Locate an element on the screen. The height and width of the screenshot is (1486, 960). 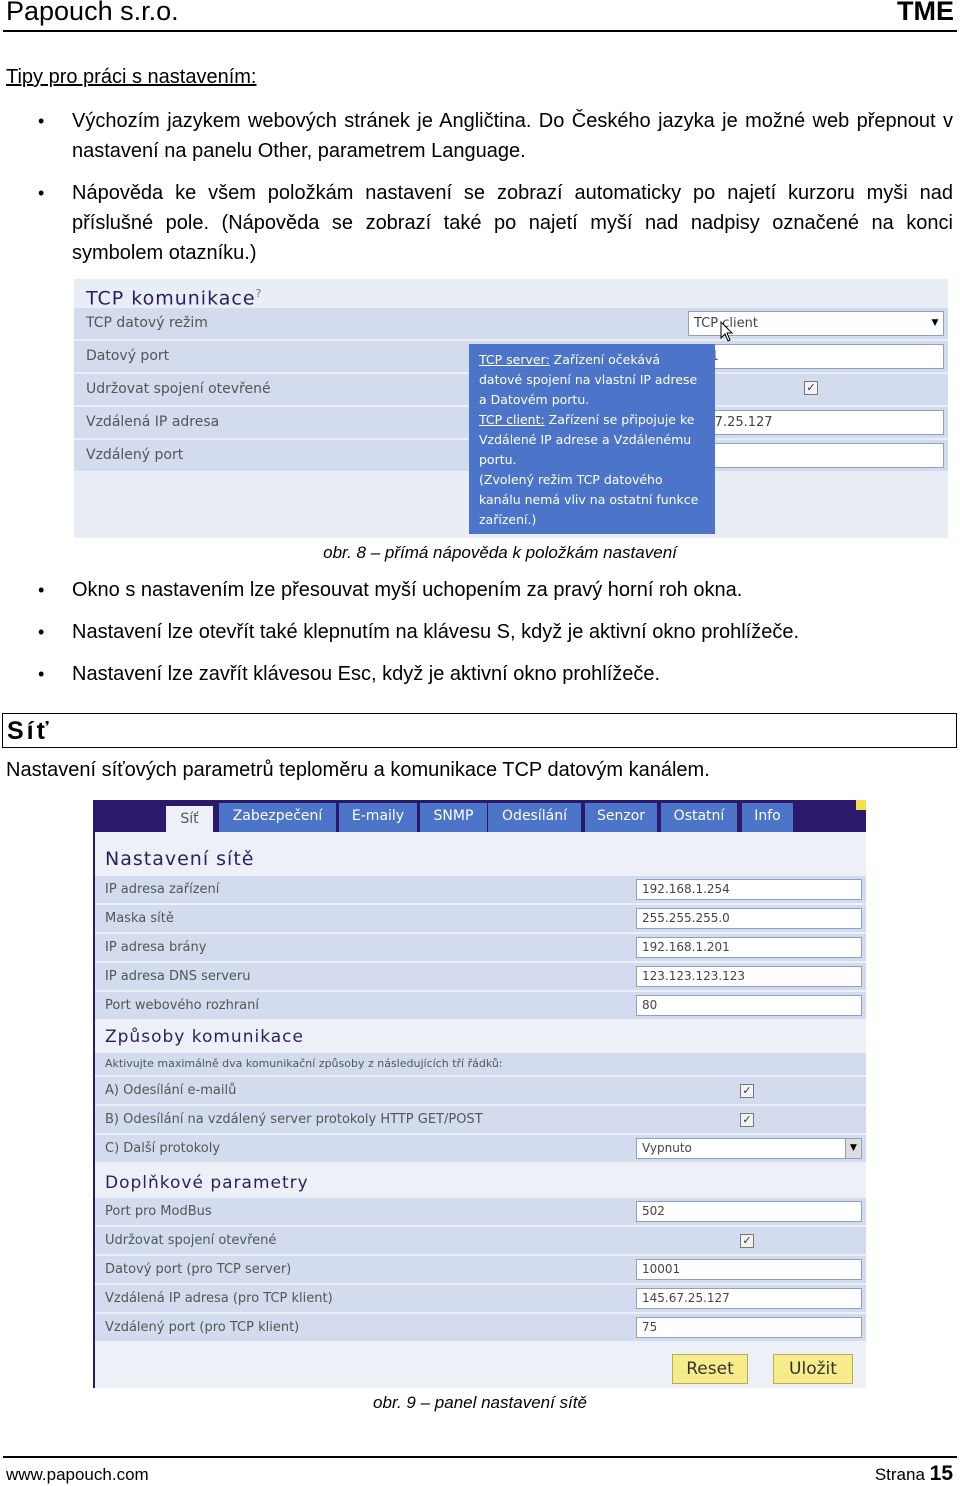
select-field: Vypnuto ▼ is located at coordinates (749, 1148).